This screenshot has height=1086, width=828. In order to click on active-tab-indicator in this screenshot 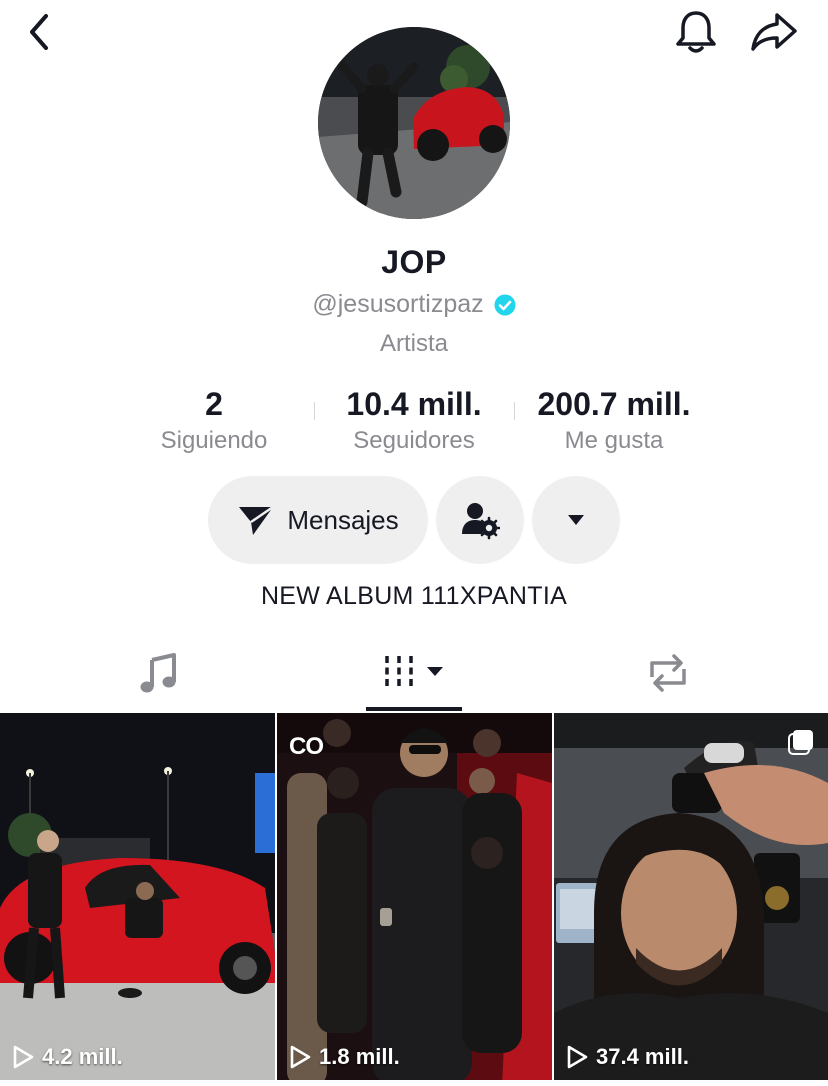, I will do `click(414, 709)`.